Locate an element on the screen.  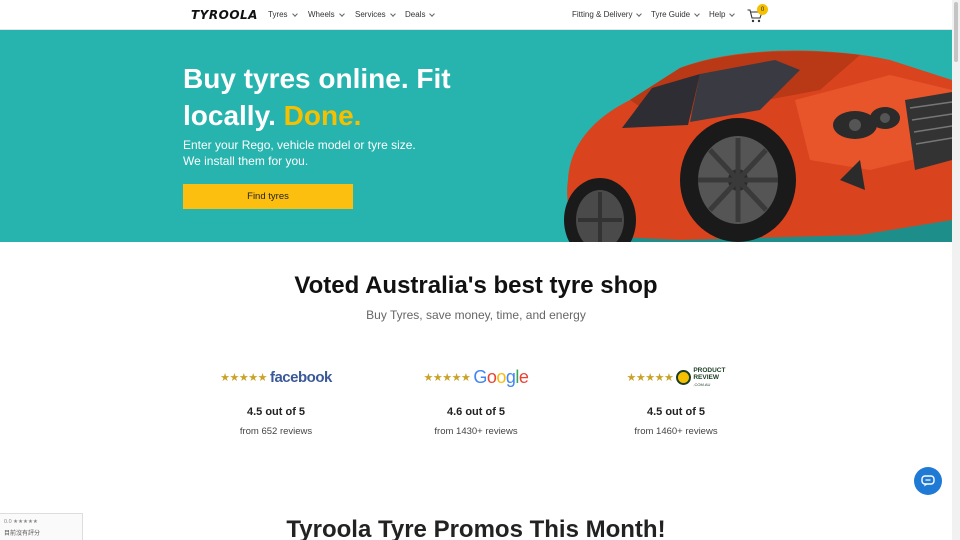
nav-item-label: Help is located at coordinates (717, 14).